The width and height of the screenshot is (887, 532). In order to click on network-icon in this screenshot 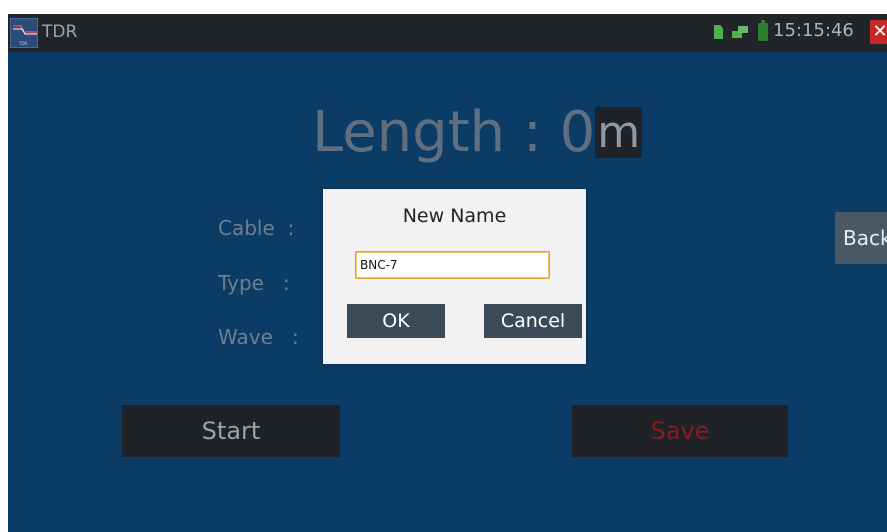, I will do `click(740, 32)`.